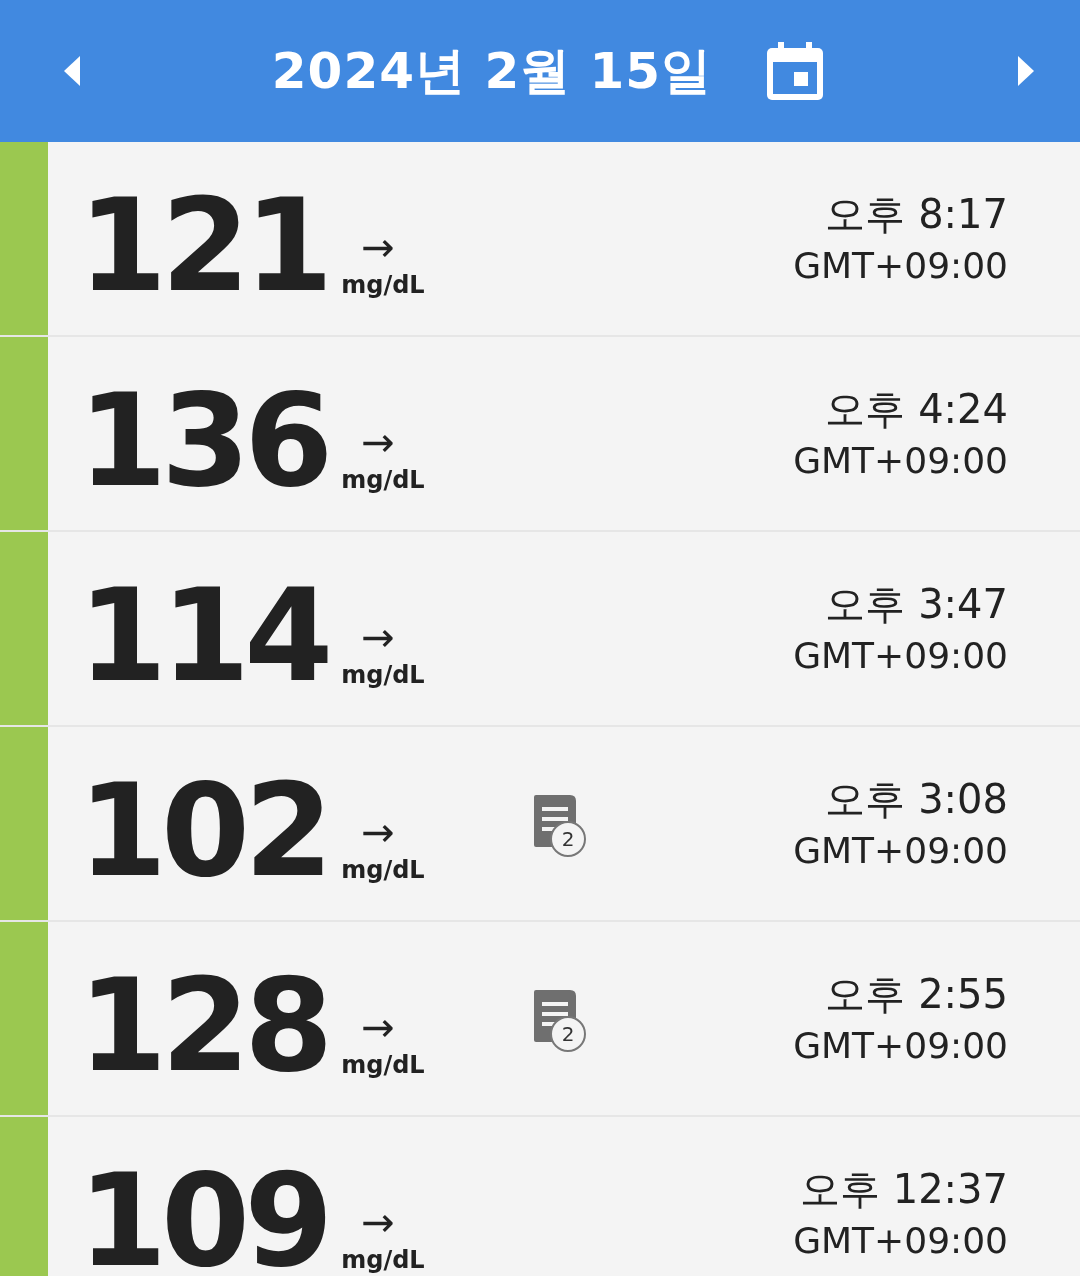  Describe the element at coordinates (203, 830) in the screenshot. I see `glucose-value: 102` at that location.